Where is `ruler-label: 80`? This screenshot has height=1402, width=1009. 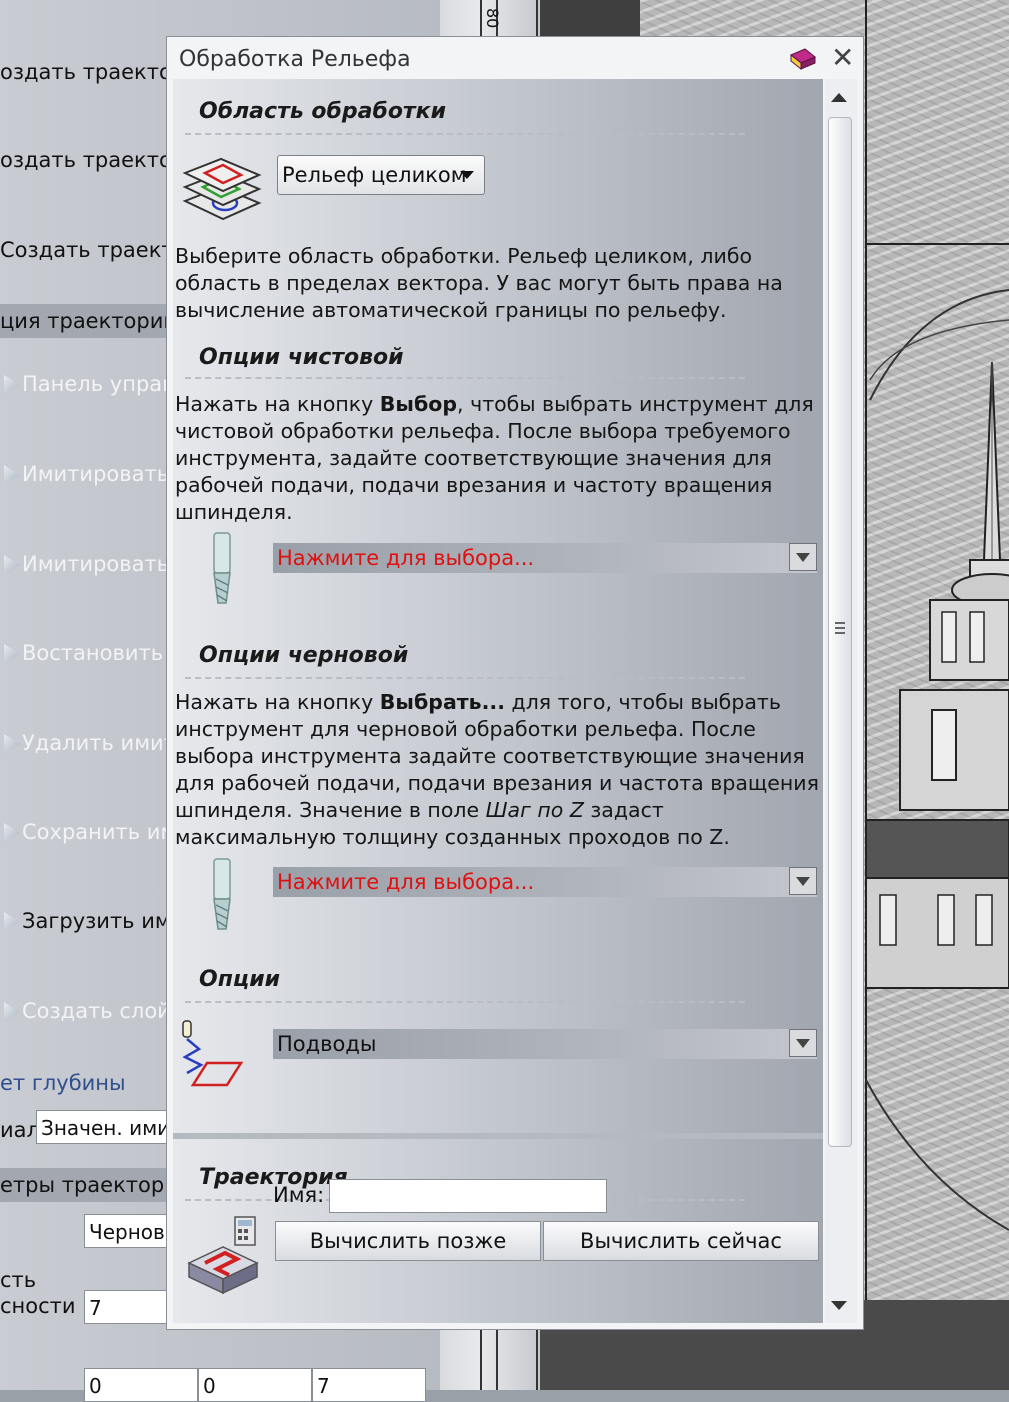 ruler-label: 80 is located at coordinates (492, 18).